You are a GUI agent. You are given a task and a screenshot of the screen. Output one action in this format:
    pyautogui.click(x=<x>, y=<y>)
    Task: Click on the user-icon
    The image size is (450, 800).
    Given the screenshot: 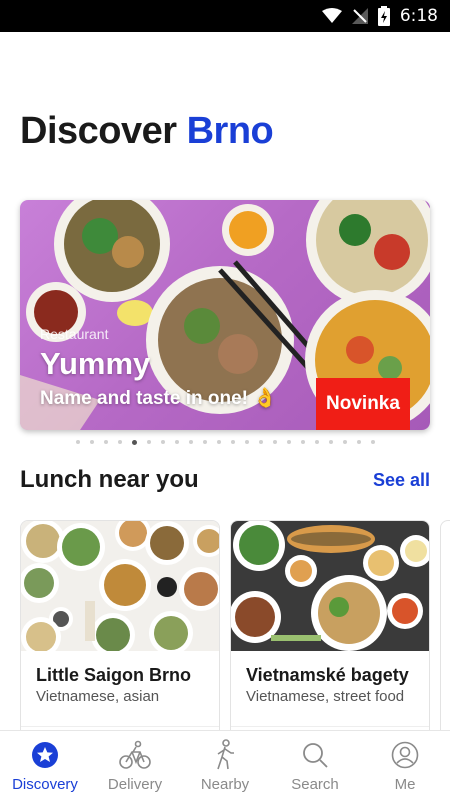 What is the action you would take?
    pyautogui.click(x=405, y=755)
    